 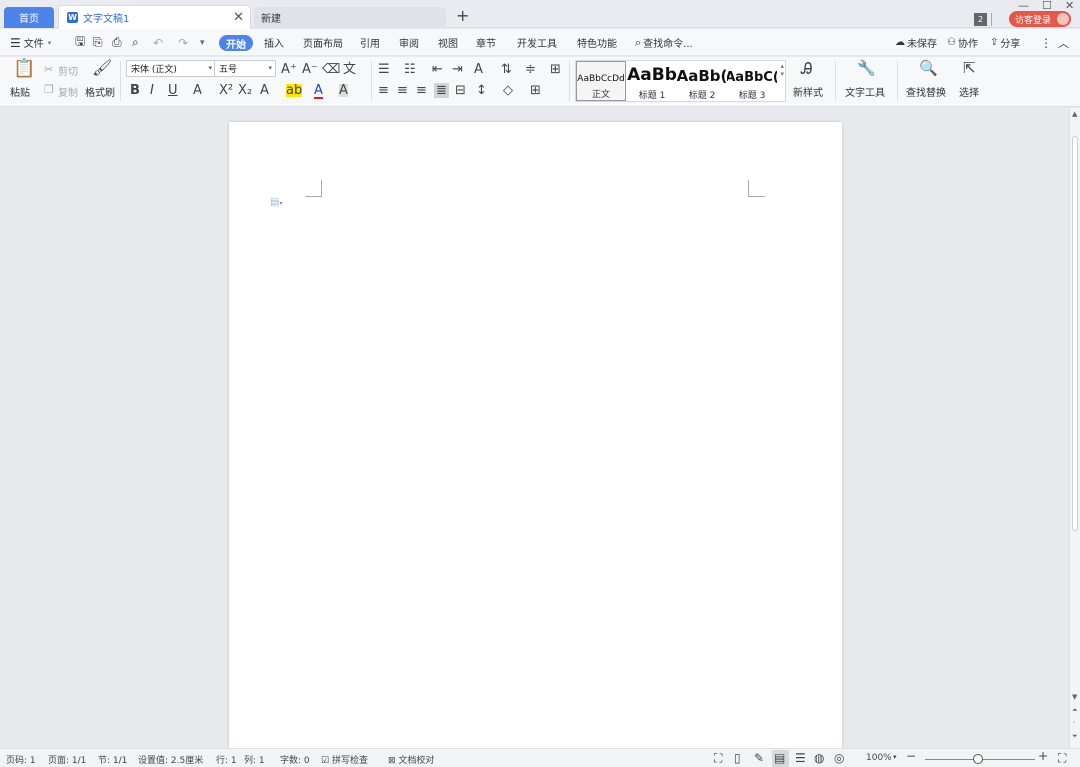 What do you see at coordinates (21, 759) in the screenshot?
I see `page-number-status: 页码: 1` at bounding box center [21, 759].